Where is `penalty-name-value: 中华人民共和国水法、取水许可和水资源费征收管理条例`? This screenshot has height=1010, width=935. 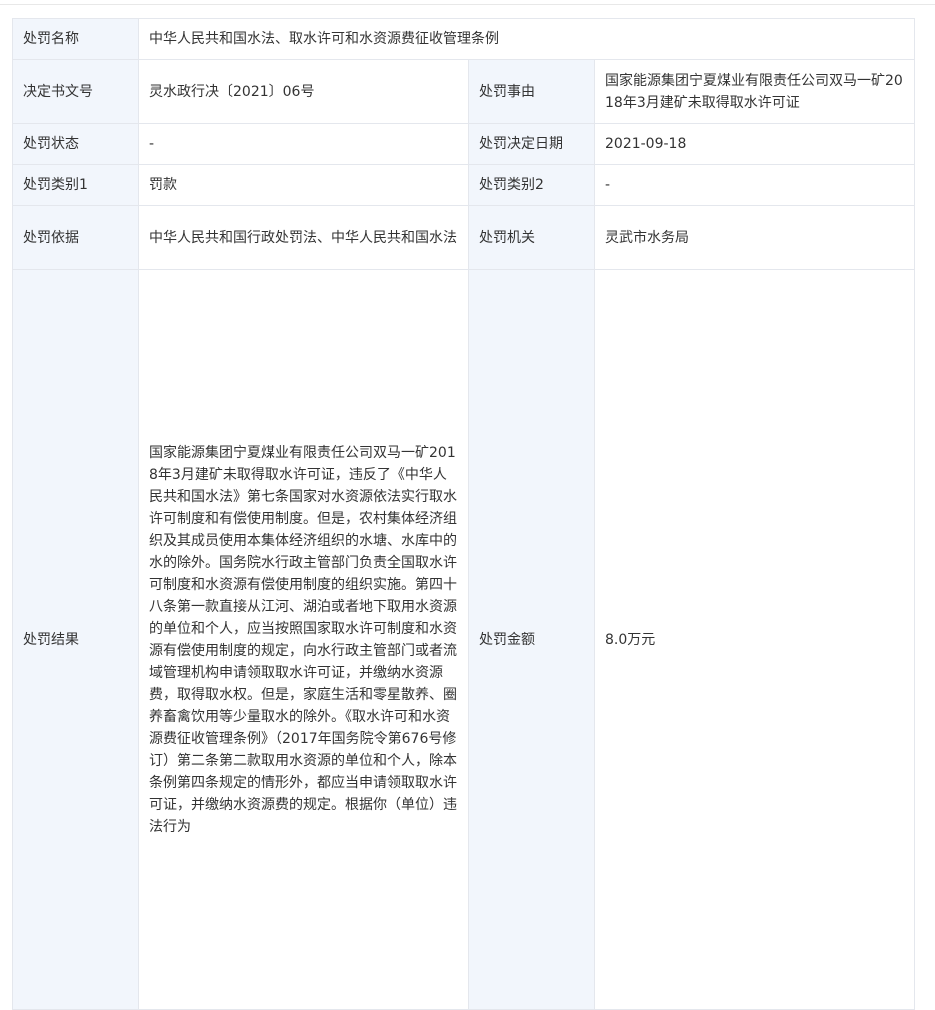
penalty-name-value: 中华人民共和国水法、取水许可和水资源费征收管理条例 is located at coordinates (526, 39).